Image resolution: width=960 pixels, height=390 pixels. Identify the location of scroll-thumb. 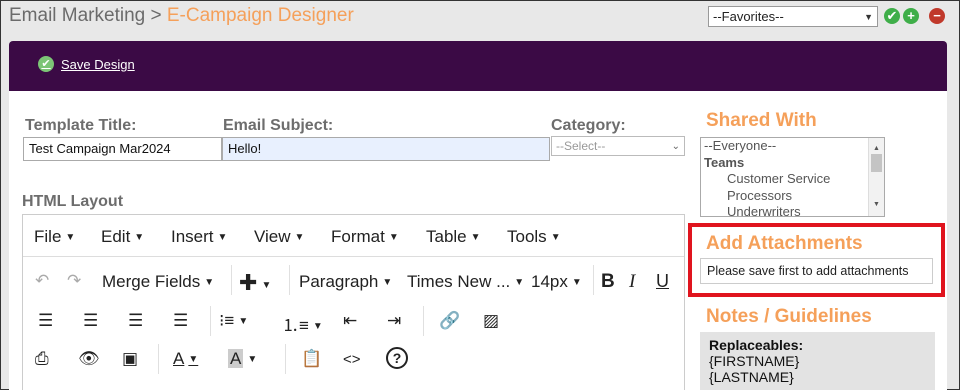
(876, 163).